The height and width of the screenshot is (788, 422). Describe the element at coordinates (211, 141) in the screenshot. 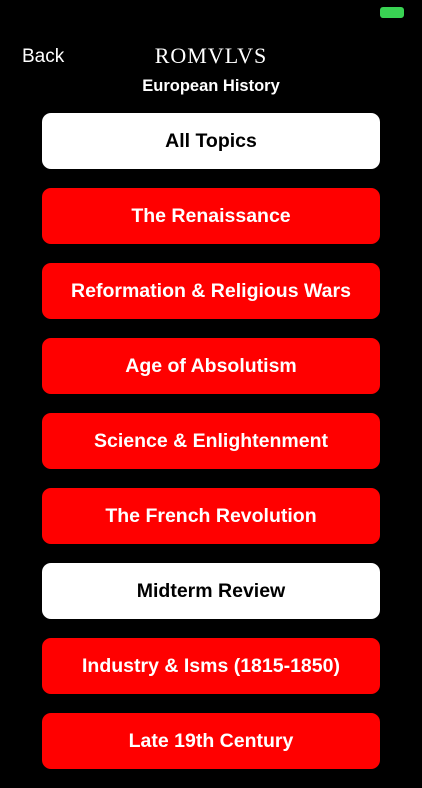

I see `topic-button-all-topics: All Topics` at that location.